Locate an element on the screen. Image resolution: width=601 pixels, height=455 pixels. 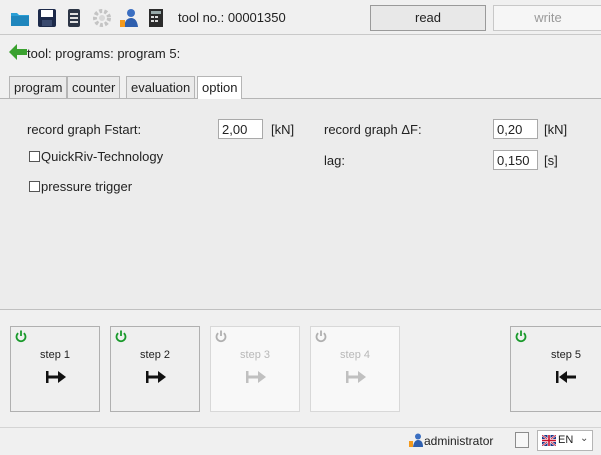
pressure-trigger-label: pressure trigger is located at coordinates (87, 186).